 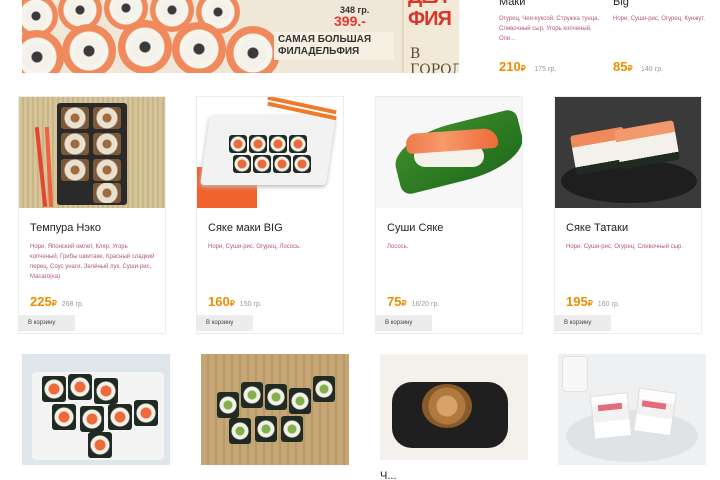 What do you see at coordinates (608, 304) in the screenshot?
I see `product-weight: 160 гр.` at bounding box center [608, 304].